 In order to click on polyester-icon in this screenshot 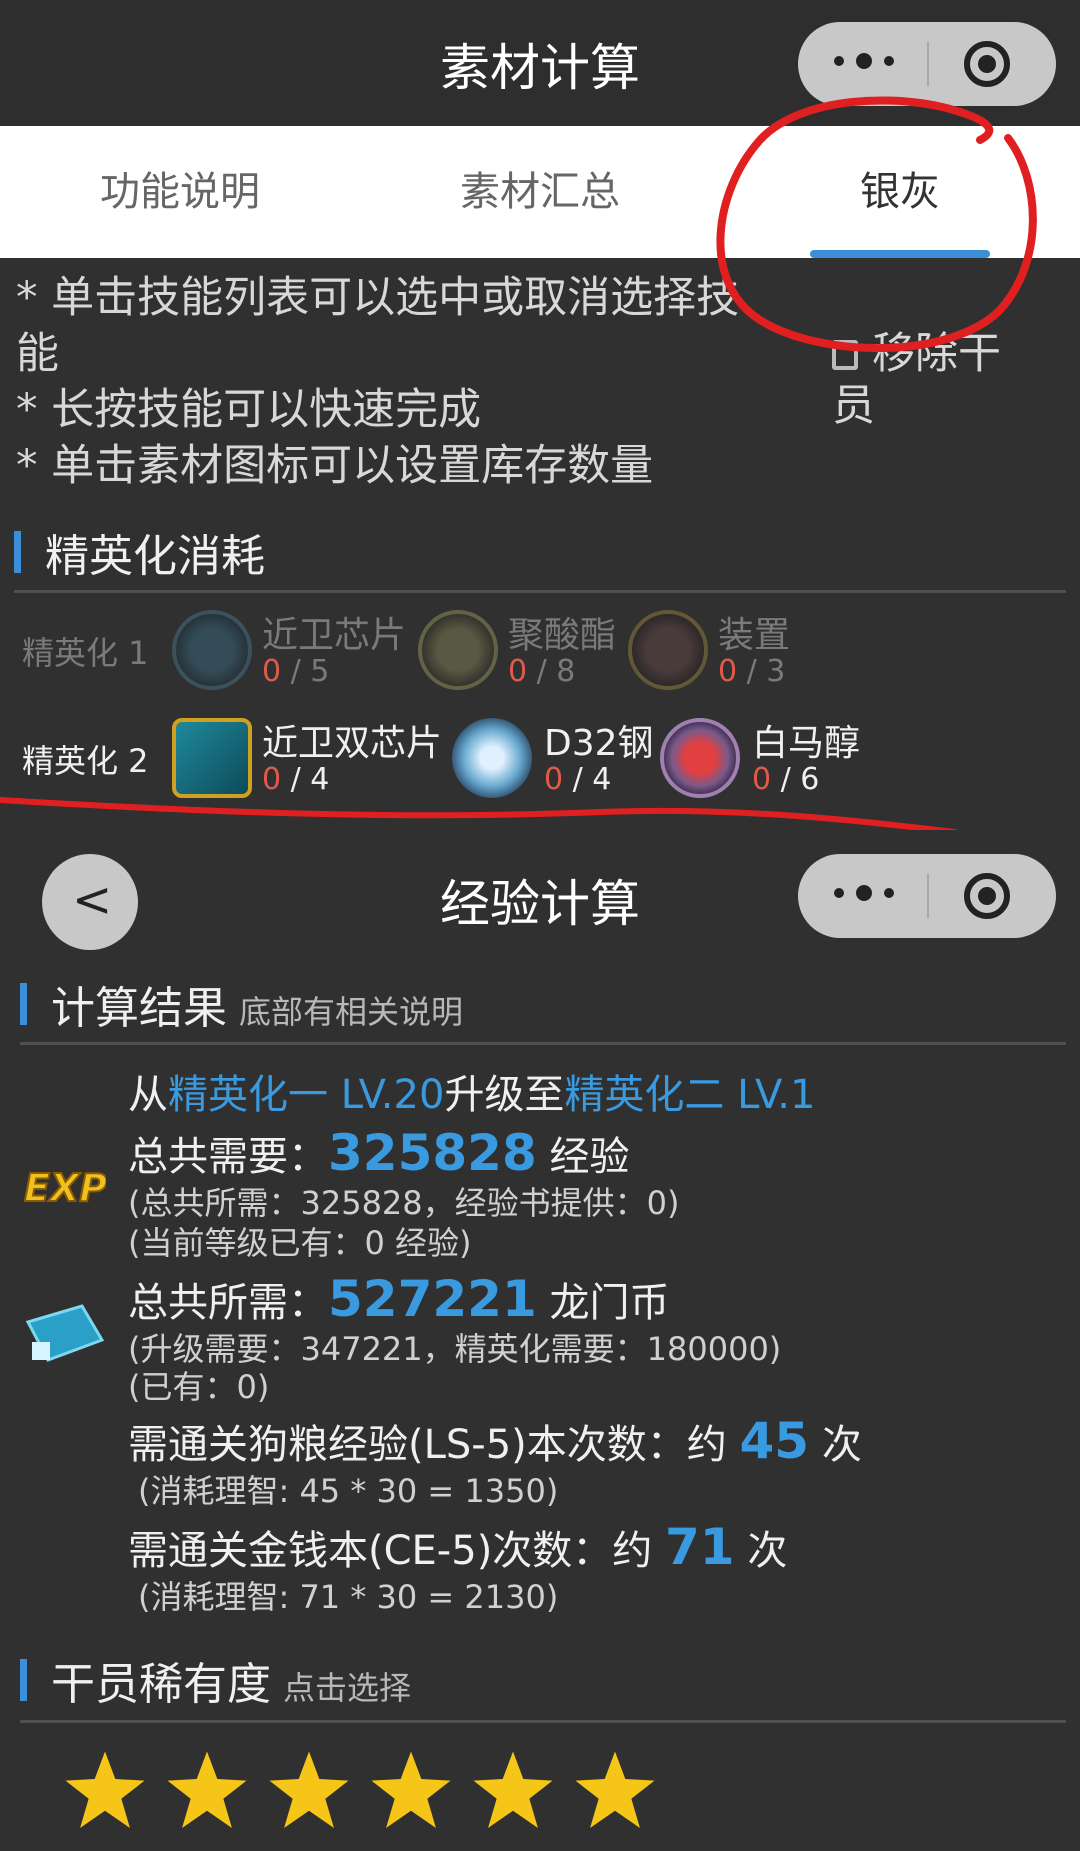, I will do `click(458, 650)`.